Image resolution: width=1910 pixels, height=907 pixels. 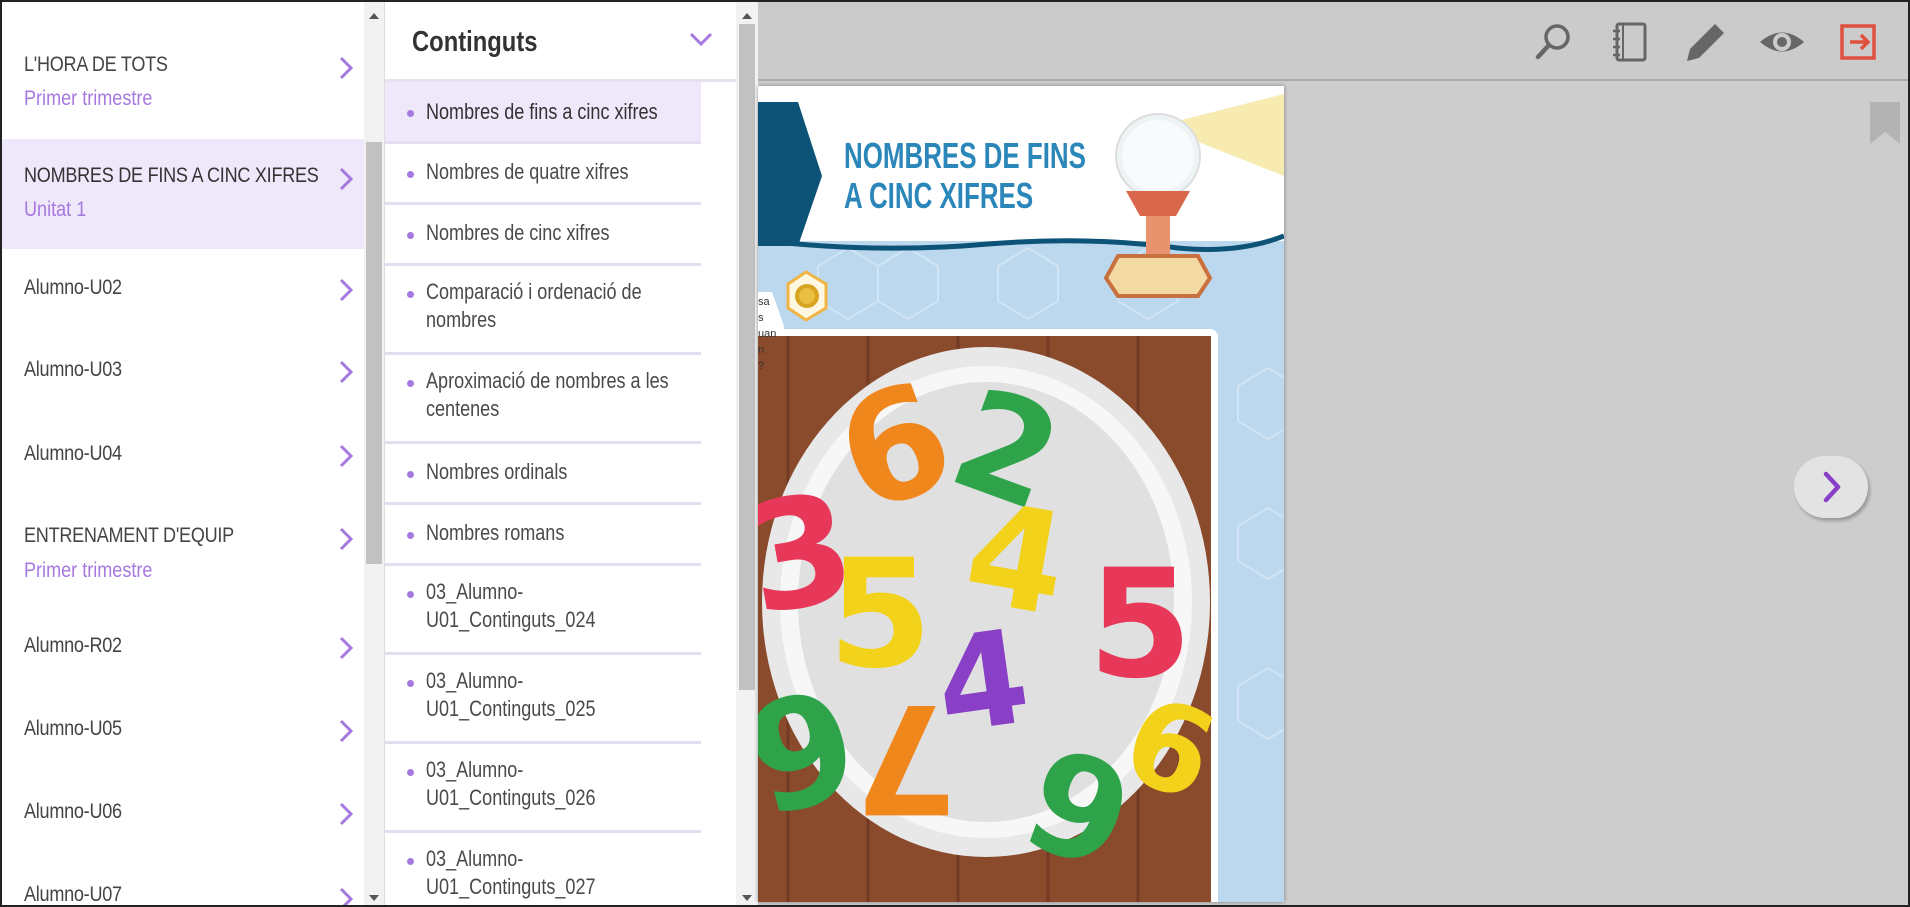 What do you see at coordinates (183, 290) in the screenshot?
I see `unit-item-u02: Alumno-U02` at bounding box center [183, 290].